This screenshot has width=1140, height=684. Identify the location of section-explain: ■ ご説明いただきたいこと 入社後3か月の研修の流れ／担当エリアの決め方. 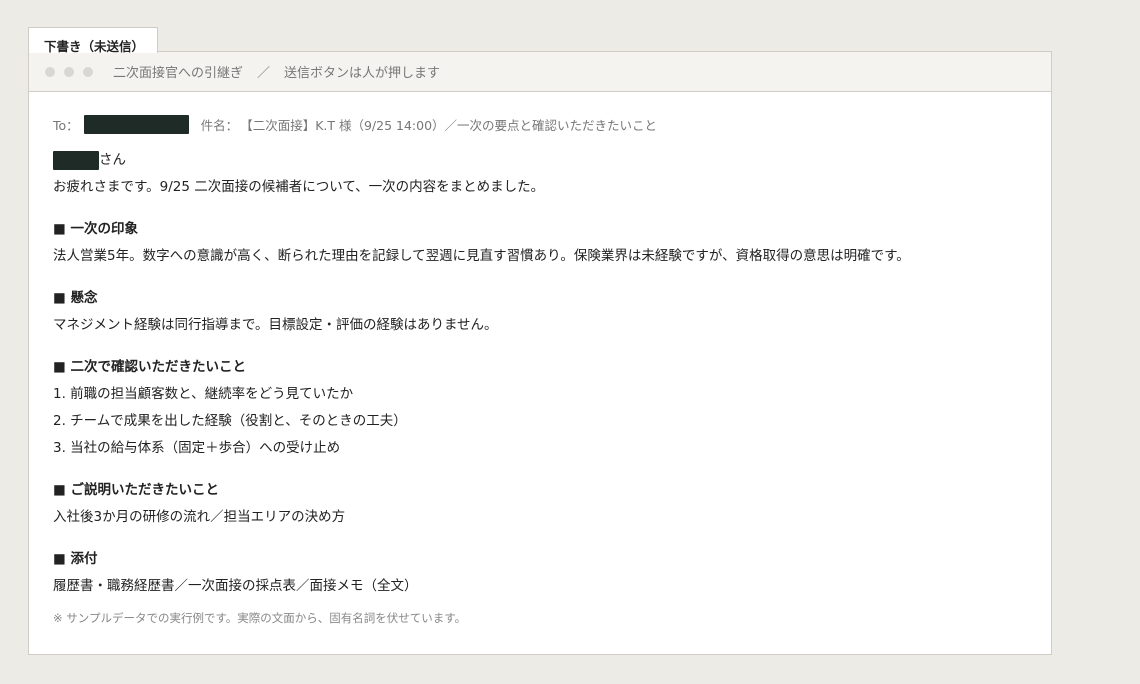
(540, 504).